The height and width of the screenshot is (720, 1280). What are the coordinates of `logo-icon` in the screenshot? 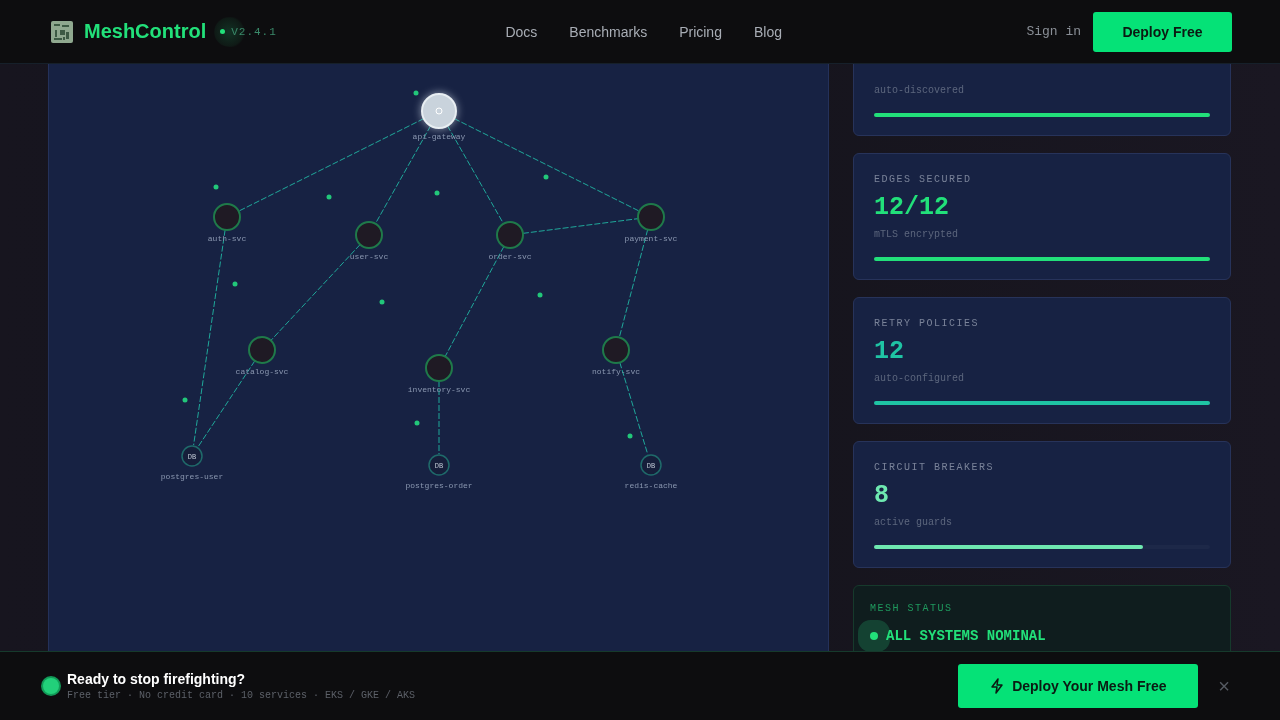 It's located at (62, 31).